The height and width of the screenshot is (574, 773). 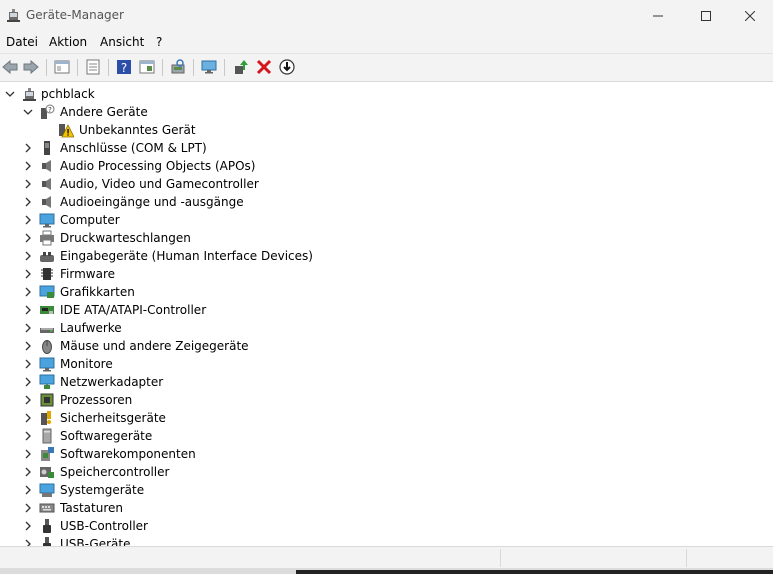 What do you see at coordinates (386, 184) in the screenshot?
I see `tree-category: Audio, Video und Gamecontroller` at bounding box center [386, 184].